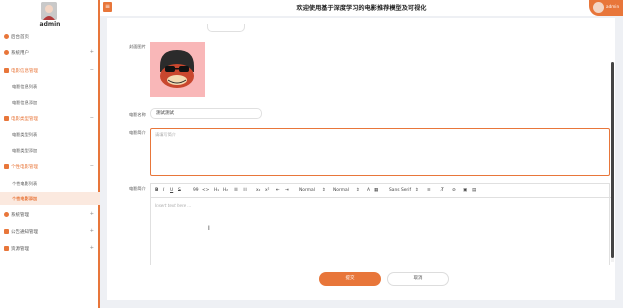 The image size is (623, 308). I want to click on clear-format-icon: T̸, so click(442, 190).